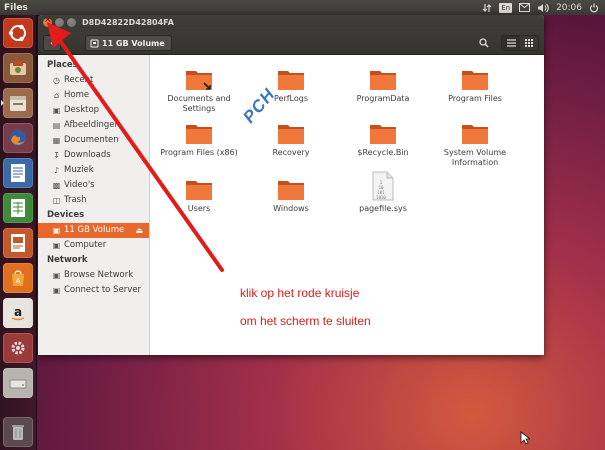 The width and height of the screenshot is (605, 450). What do you see at coordinates (59, 22) in the screenshot?
I see `window-minimize-button` at bounding box center [59, 22].